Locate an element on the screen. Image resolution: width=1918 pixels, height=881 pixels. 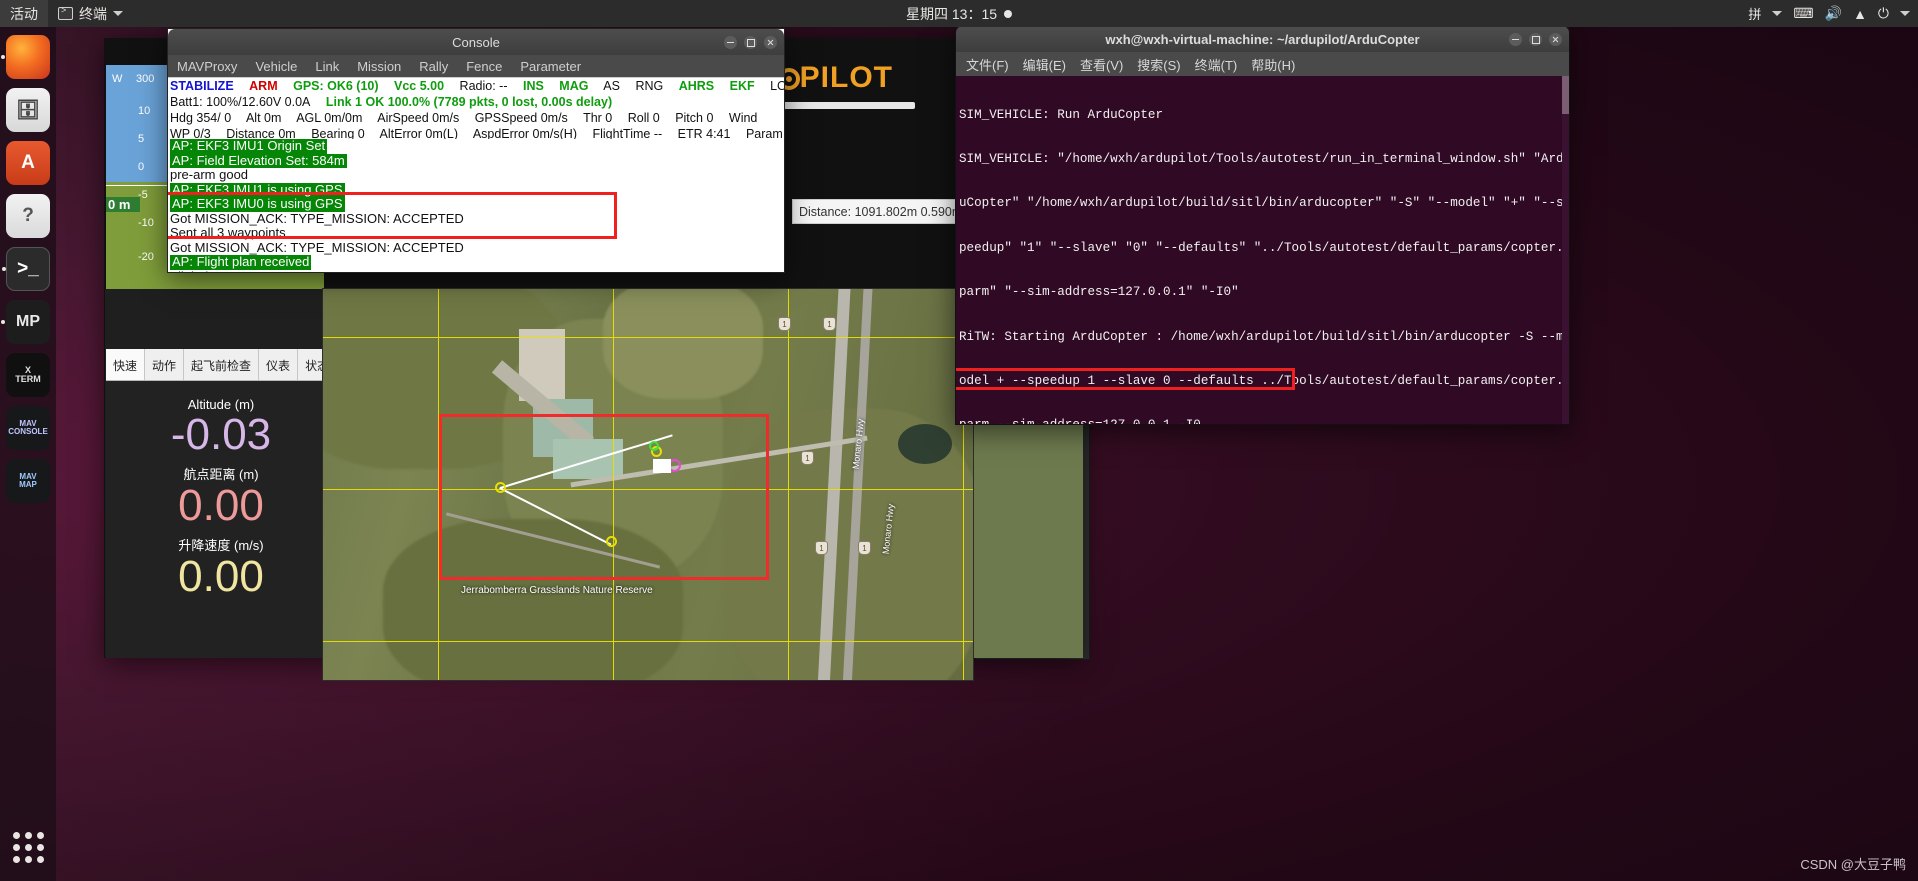
menu-view: 查看(V) is located at coordinates (1101, 64).